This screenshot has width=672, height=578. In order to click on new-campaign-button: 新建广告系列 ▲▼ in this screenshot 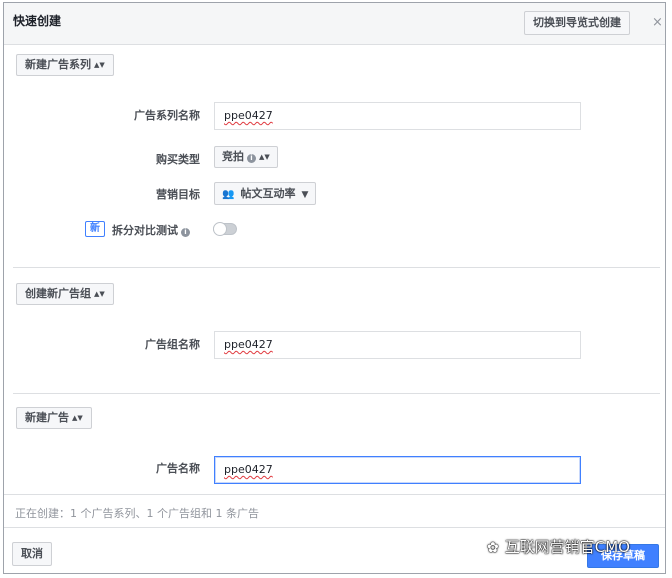, I will do `click(65, 65)`.